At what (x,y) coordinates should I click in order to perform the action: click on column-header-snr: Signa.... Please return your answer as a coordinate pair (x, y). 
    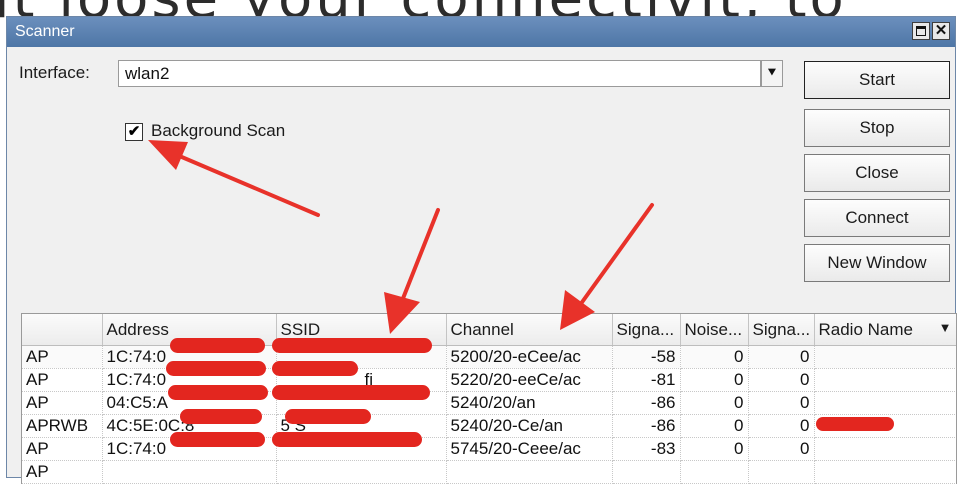
    Looking at the image, I should click on (781, 330).